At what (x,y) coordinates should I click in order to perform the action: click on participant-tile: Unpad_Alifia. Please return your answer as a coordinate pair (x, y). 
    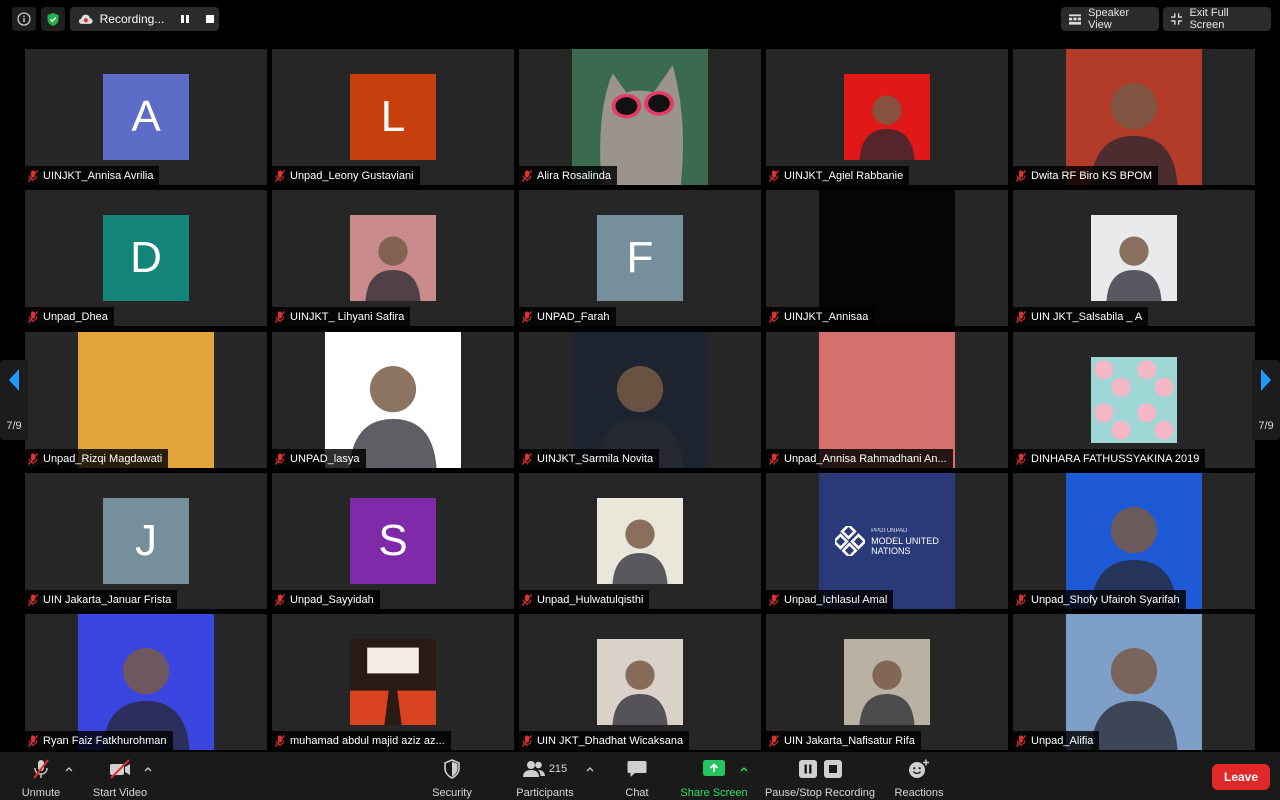
    Looking at the image, I should click on (1134, 682).